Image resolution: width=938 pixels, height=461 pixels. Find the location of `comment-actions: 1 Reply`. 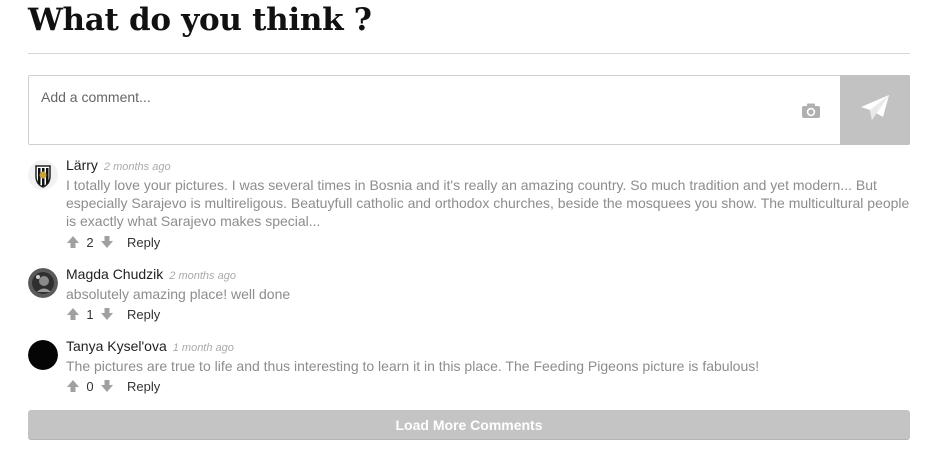

comment-actions: 1 Reply is located at coordinates (113, 314).